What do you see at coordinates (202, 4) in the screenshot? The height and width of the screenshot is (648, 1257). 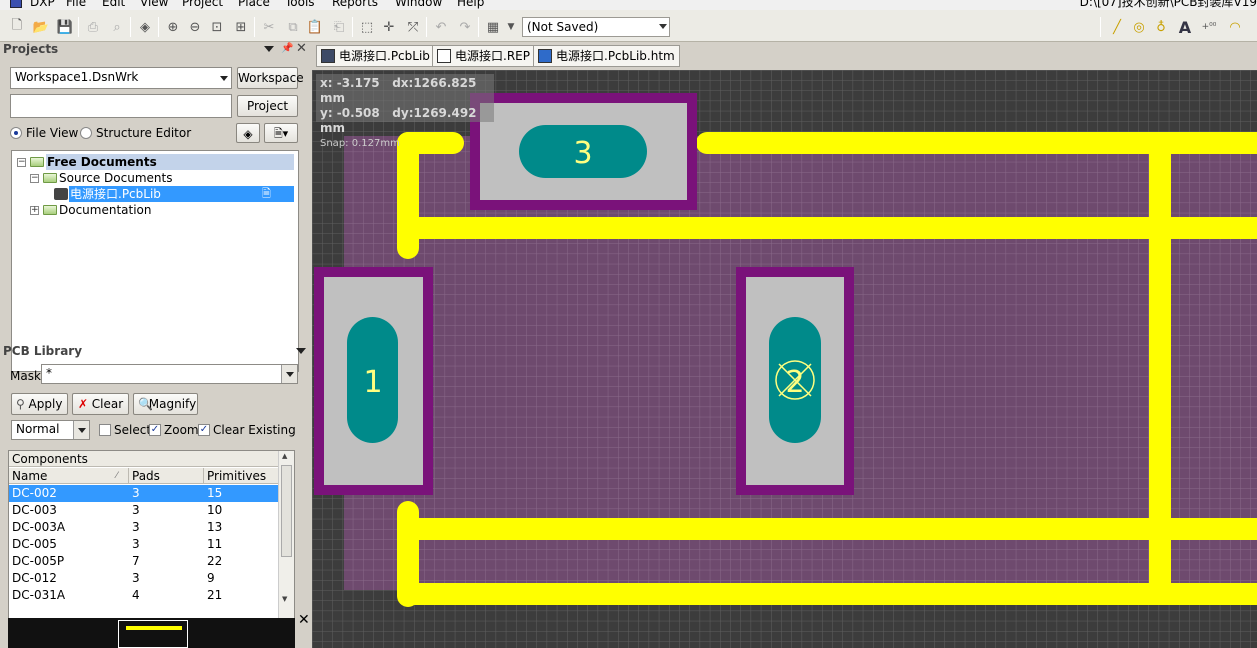 I see `menu-project: Project` at bounding box center [202, 4].